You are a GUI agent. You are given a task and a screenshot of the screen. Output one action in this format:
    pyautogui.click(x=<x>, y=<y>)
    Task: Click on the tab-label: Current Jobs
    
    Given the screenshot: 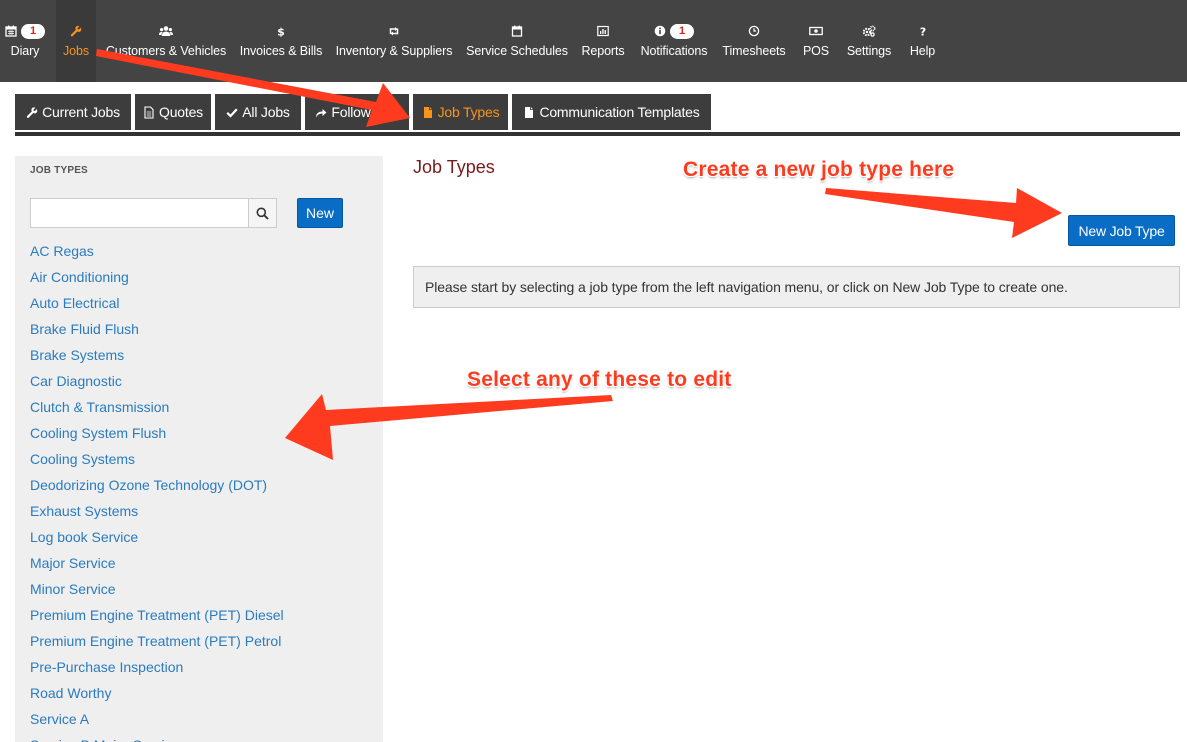 What is the action you would take?
    pyautogui.click(x=81, y=112)
    